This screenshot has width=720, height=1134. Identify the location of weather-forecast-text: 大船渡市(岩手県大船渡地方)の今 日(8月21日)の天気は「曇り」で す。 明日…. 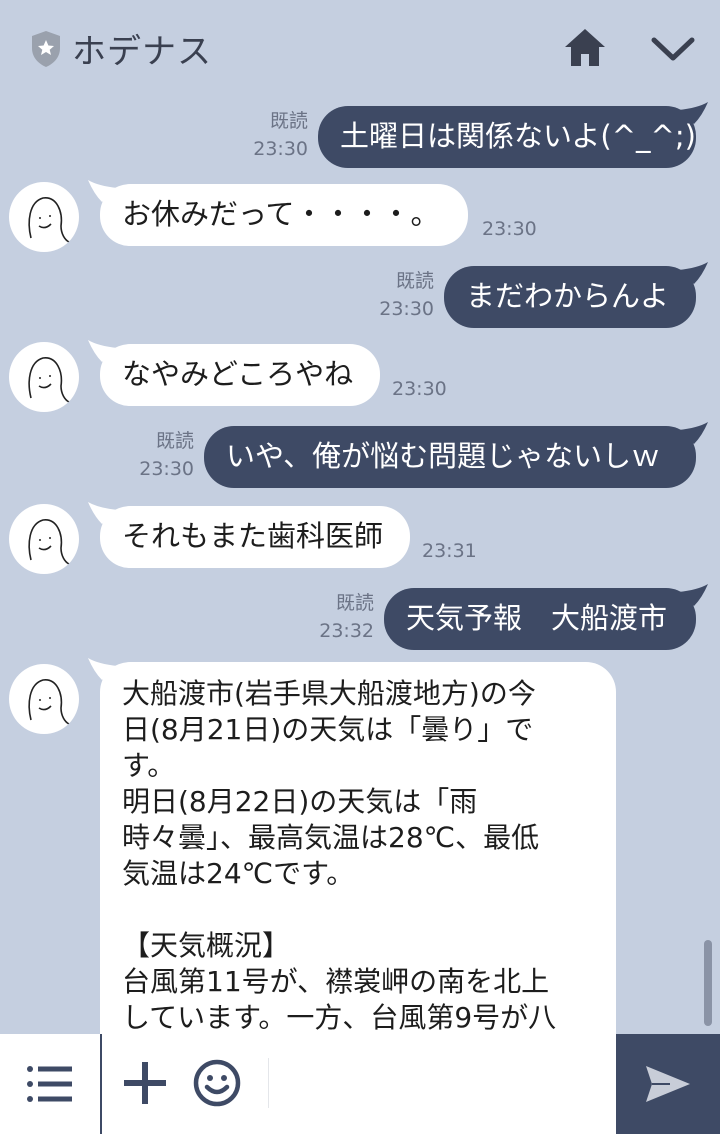
(331, 783).